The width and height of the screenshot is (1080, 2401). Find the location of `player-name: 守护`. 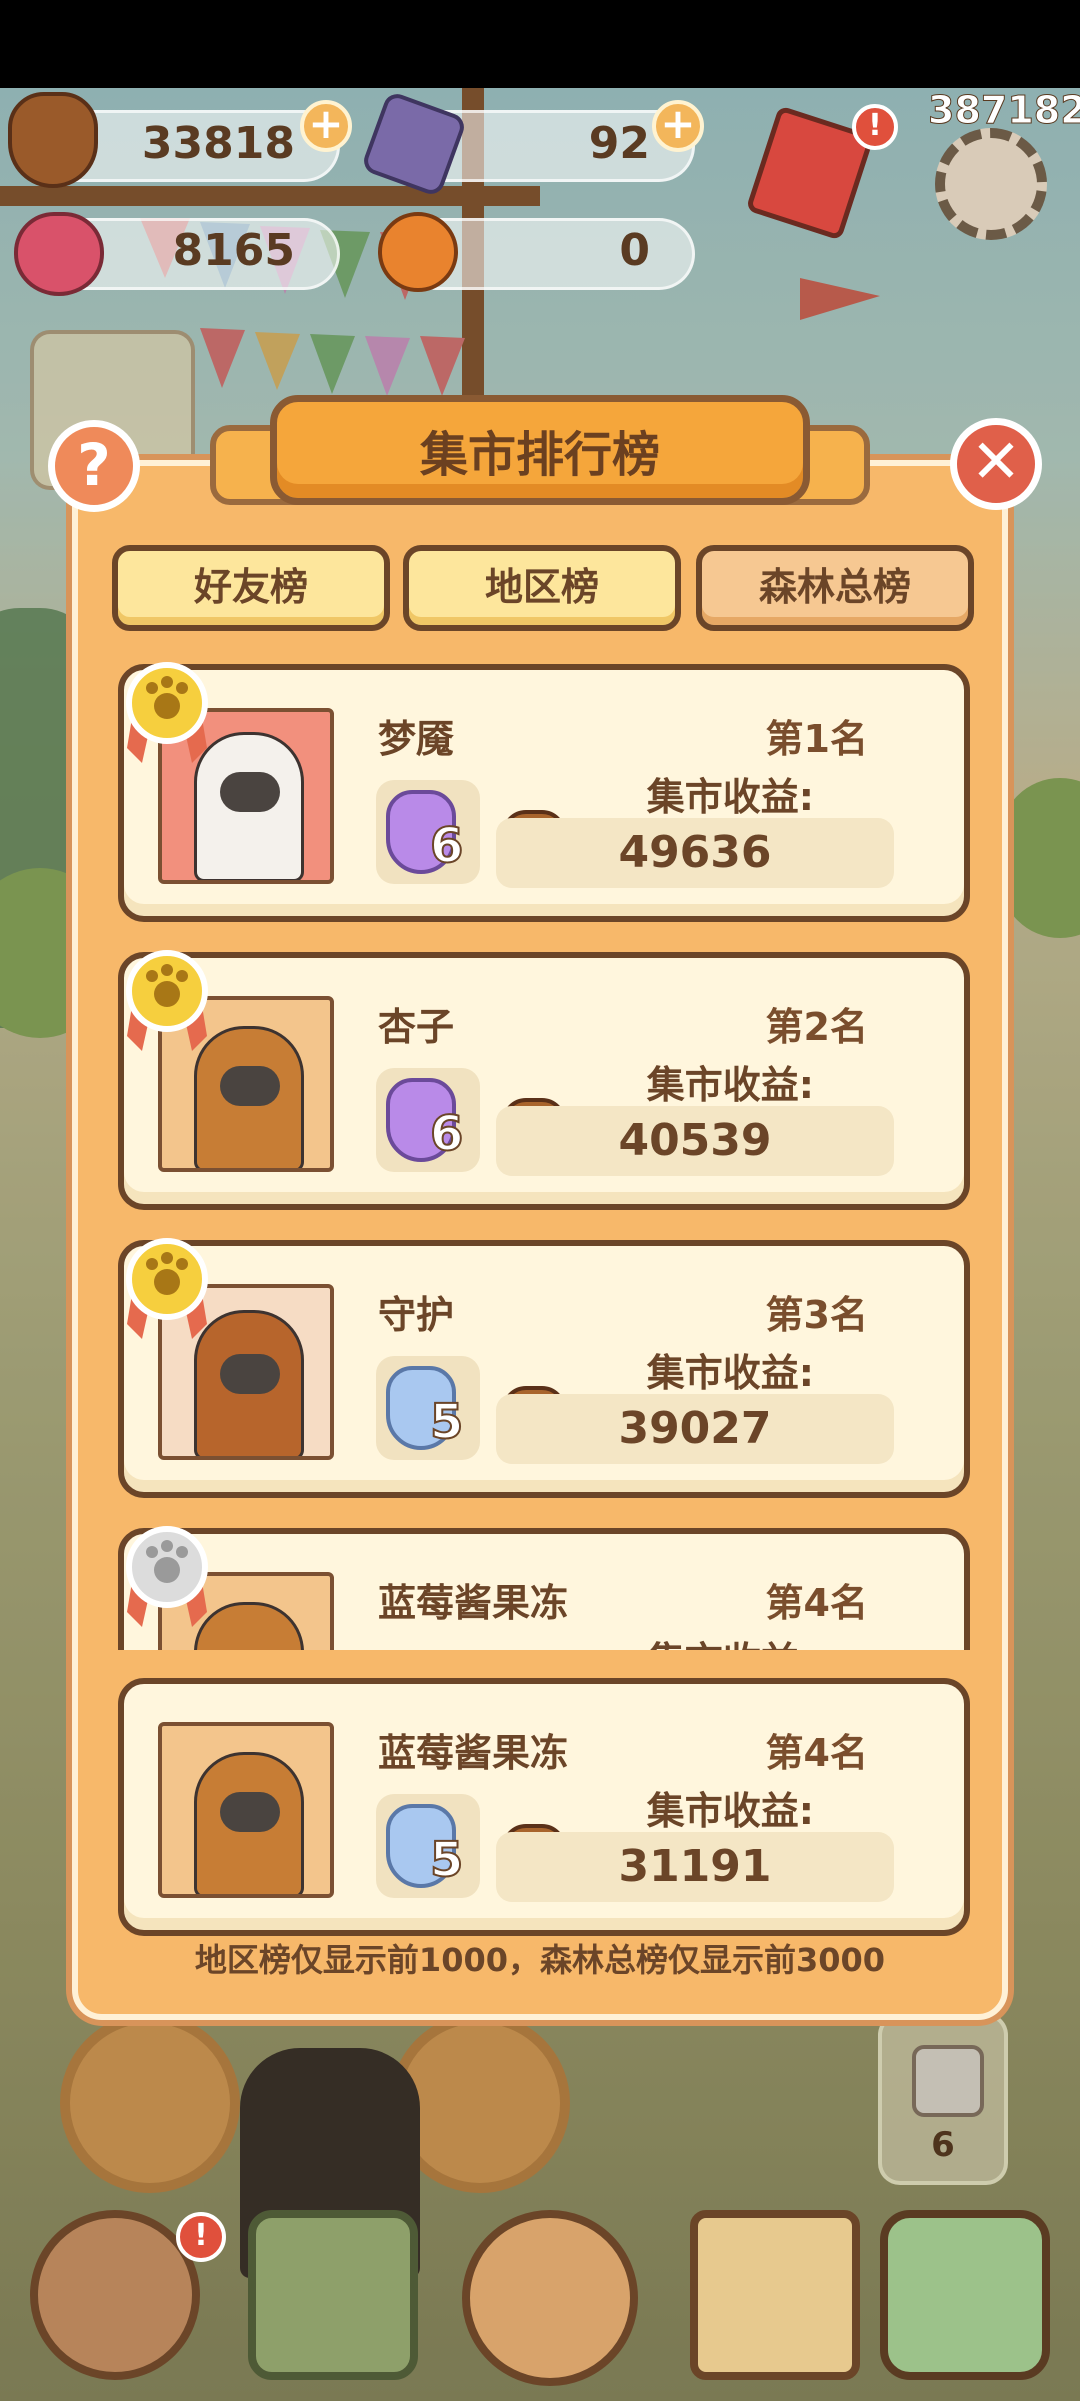

player-name: 守护 is located at coordinates (416, 1315).